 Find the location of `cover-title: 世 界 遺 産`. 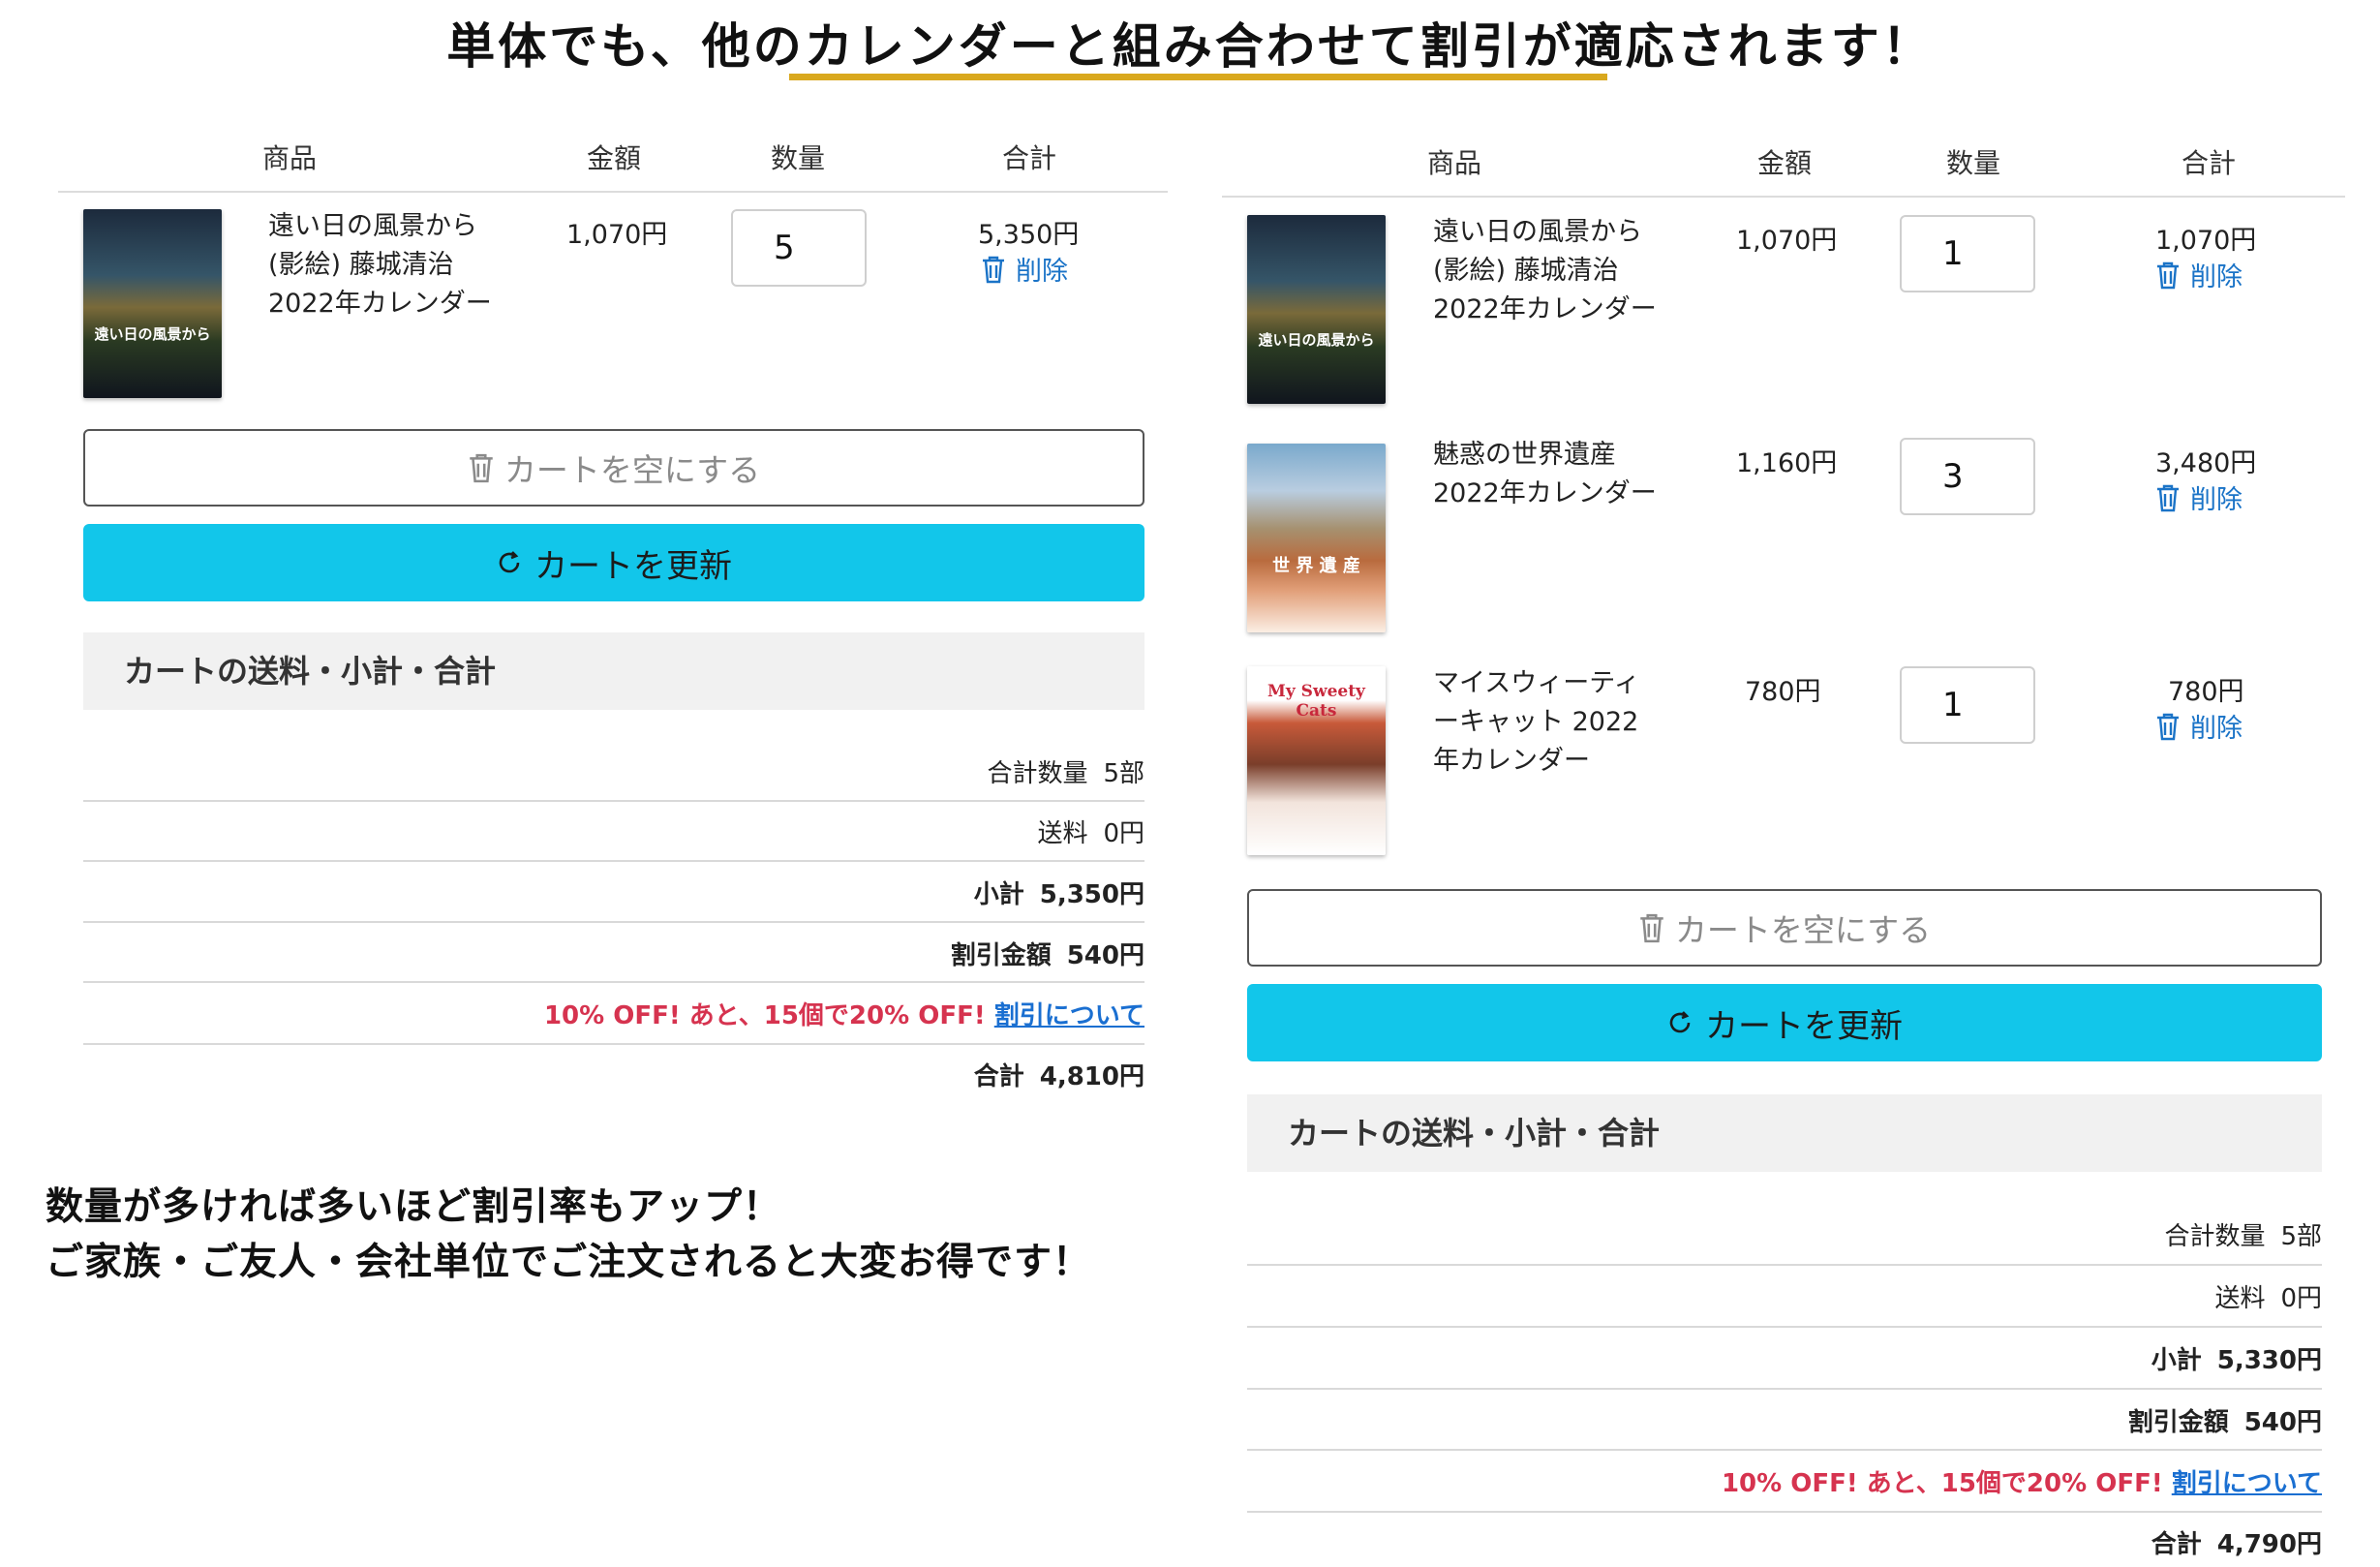

cover-title: 世 界 遺 産 is located at coordinates (1316, 566).